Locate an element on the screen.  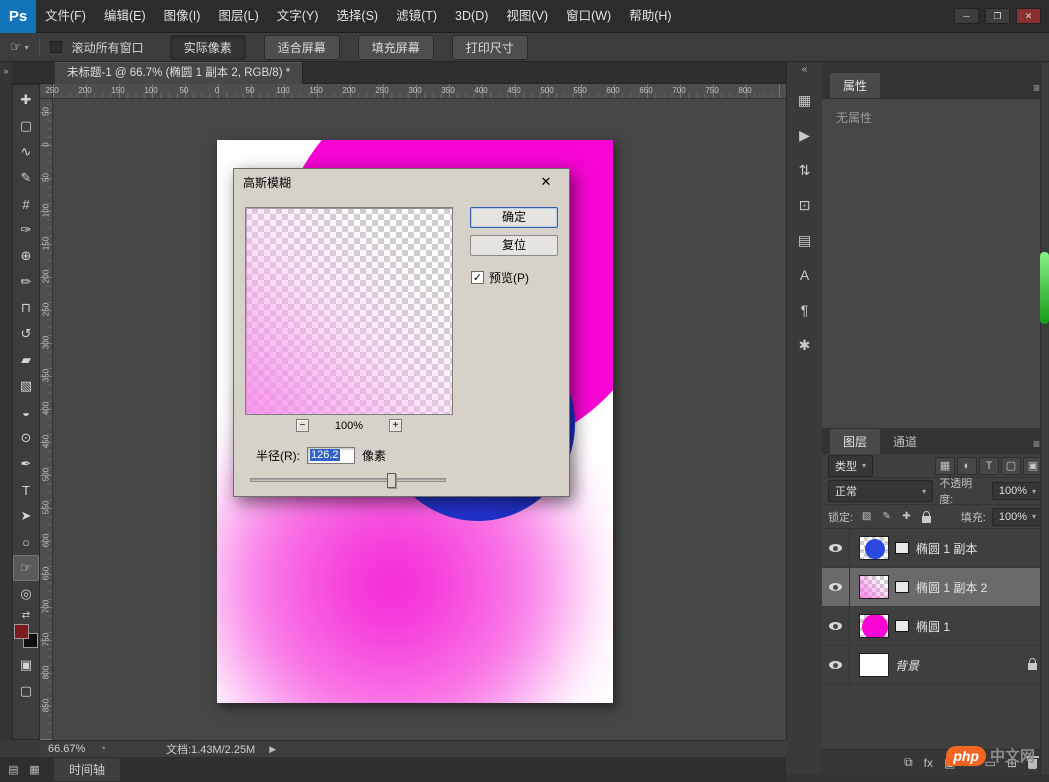
layer-row: 椭圆 1 is located at coordinates (935, 626).